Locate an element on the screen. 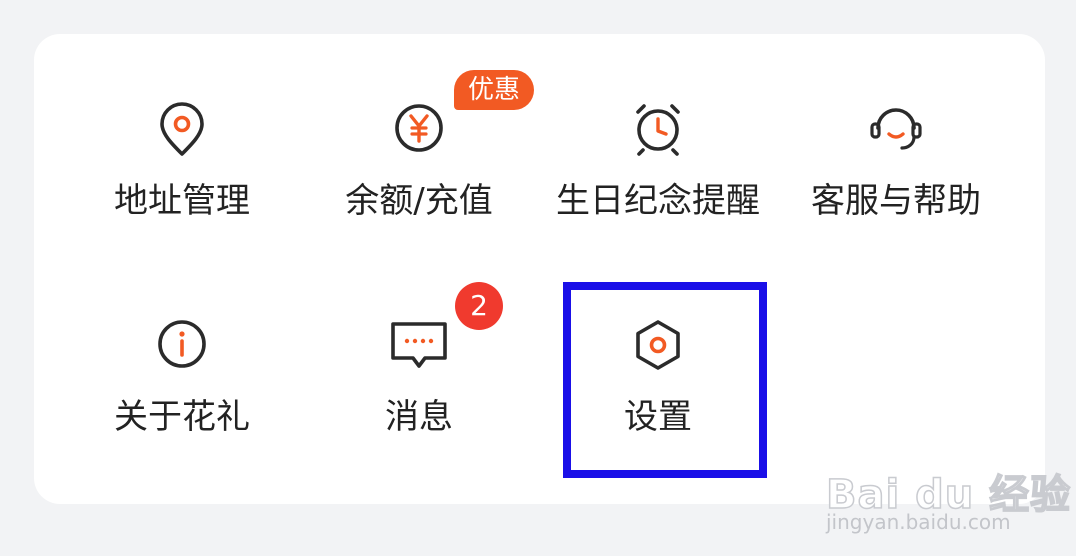 Image resolution: width=1076 pixels, height=556 pixels. menu-item-customer-service: 客服与帮助 is located at coordinates (896, 188).